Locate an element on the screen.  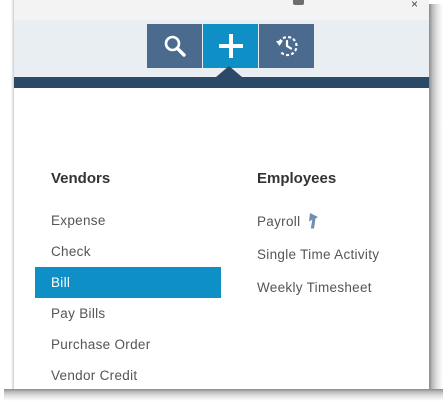
menu-item-purchase-order: Purchase Order is located at coordinates (128, 344).